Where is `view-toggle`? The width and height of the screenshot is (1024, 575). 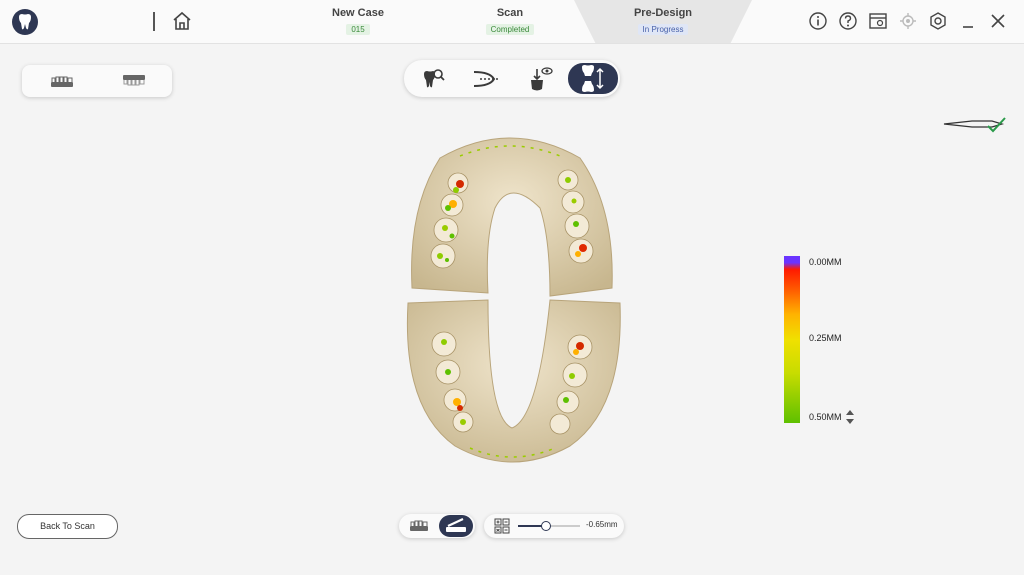 view-toggle is located at coordinates (437, 526).